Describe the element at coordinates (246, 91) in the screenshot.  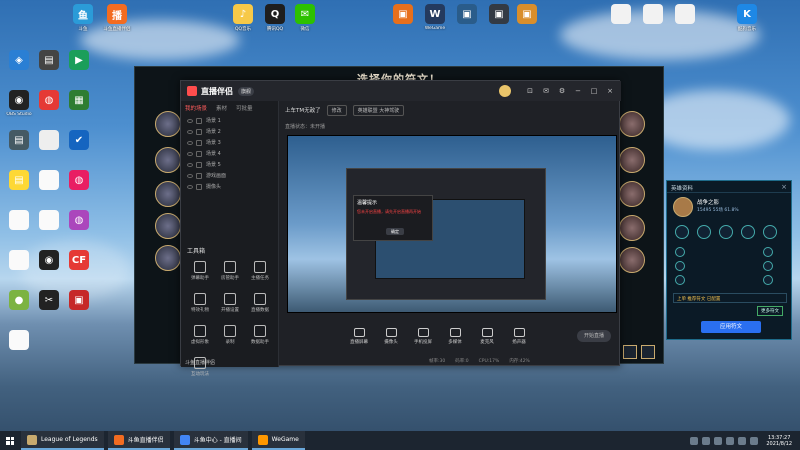
I see `version-badge: 旗舰` at that location.